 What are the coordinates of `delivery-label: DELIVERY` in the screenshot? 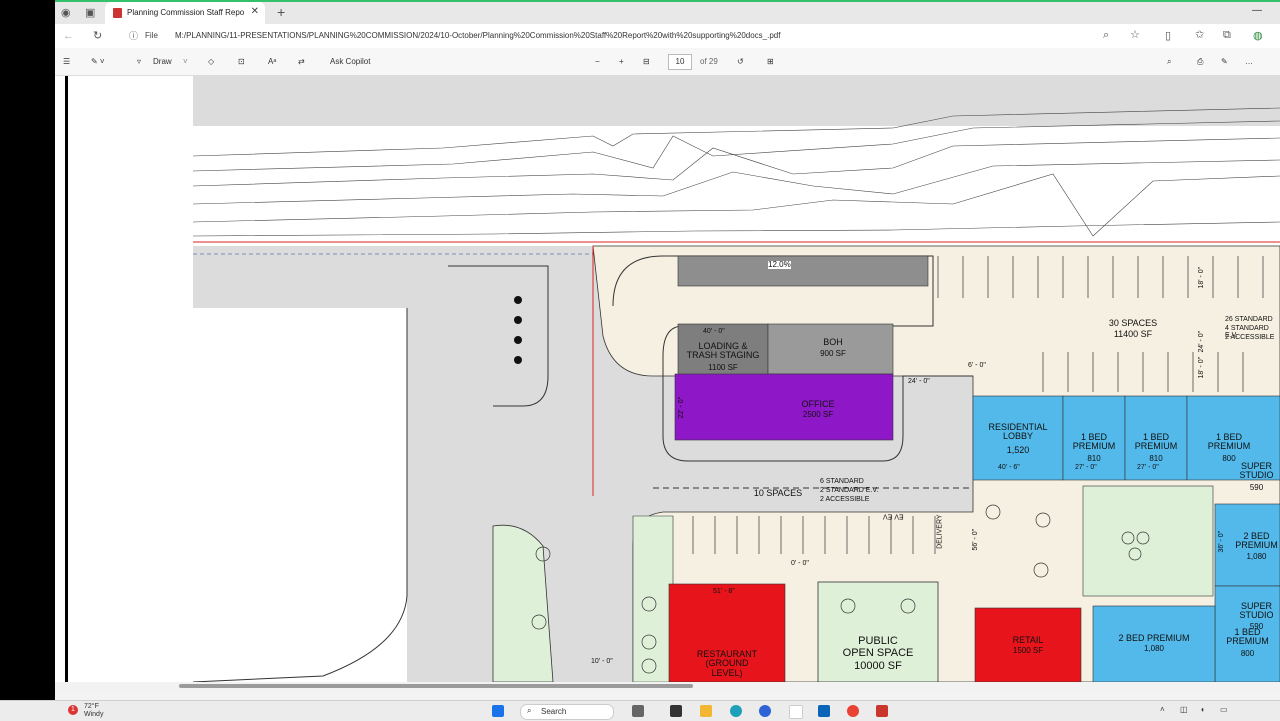 It's located at (940, 531).